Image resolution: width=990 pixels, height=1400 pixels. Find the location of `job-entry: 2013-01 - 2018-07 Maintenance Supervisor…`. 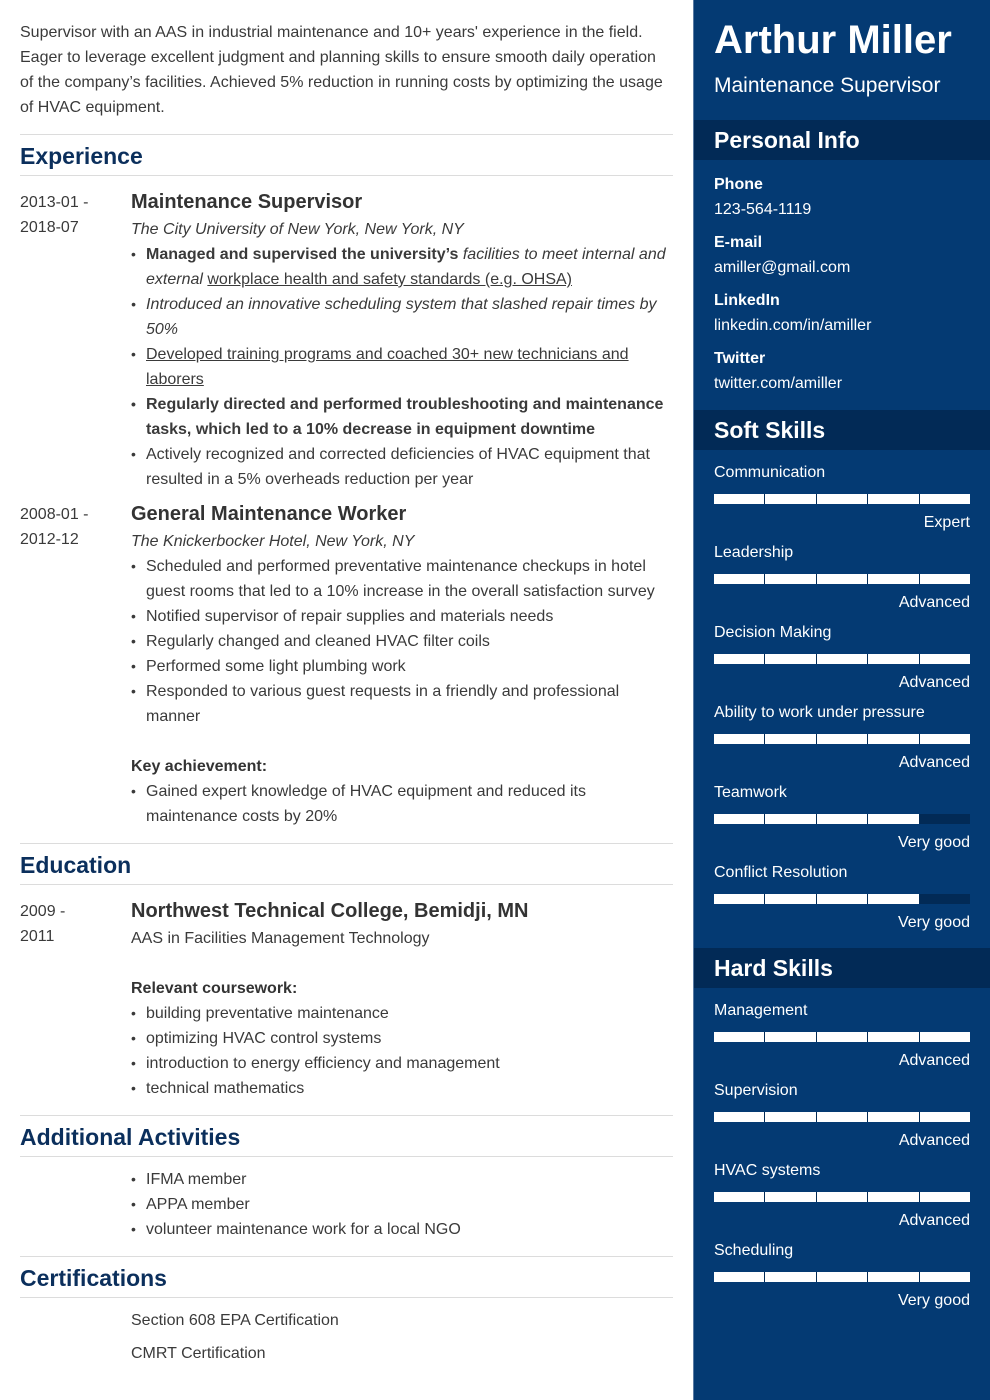

job-entry: 2013-01 - 2018-07 Maintenance Supervisor… is located at coordinates (346, 341).